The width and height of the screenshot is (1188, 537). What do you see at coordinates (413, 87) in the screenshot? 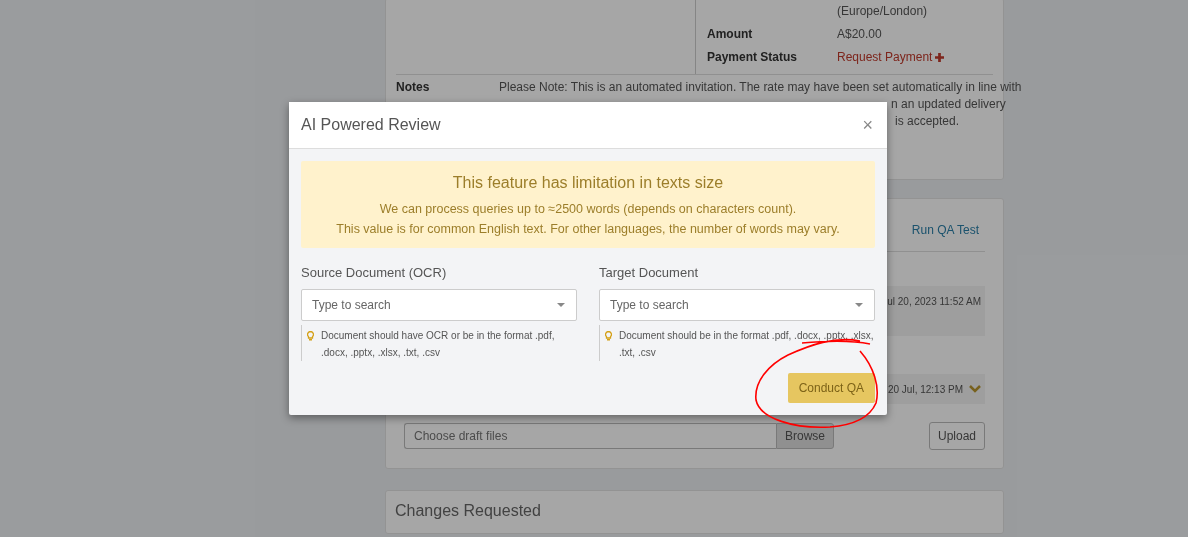
I see `notes-label: Notes` at bounding box center [413, 87].